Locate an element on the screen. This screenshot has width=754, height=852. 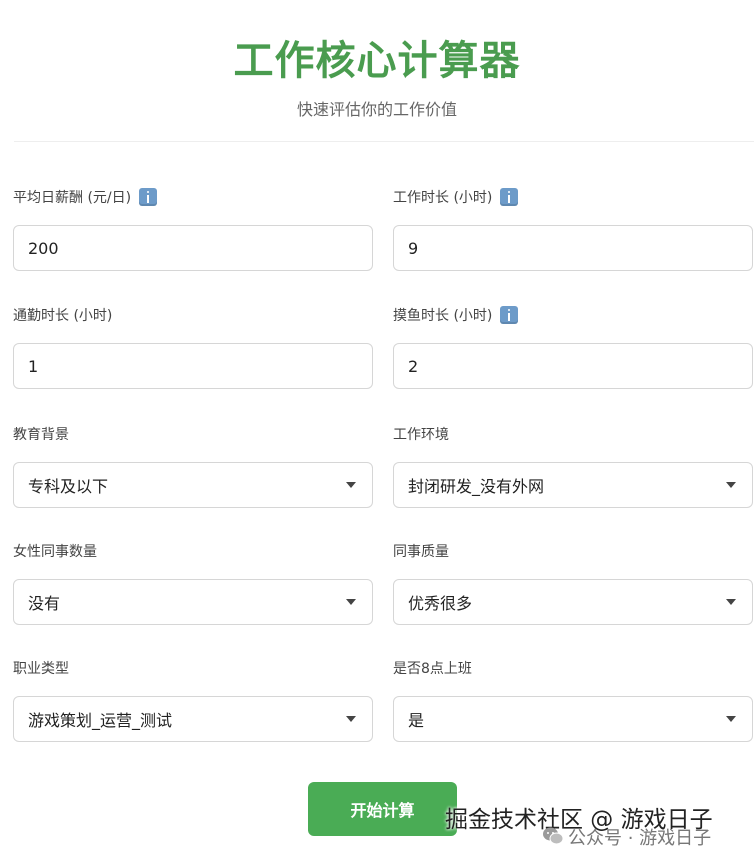
wechat-icon is located at coordinates (553, 836).